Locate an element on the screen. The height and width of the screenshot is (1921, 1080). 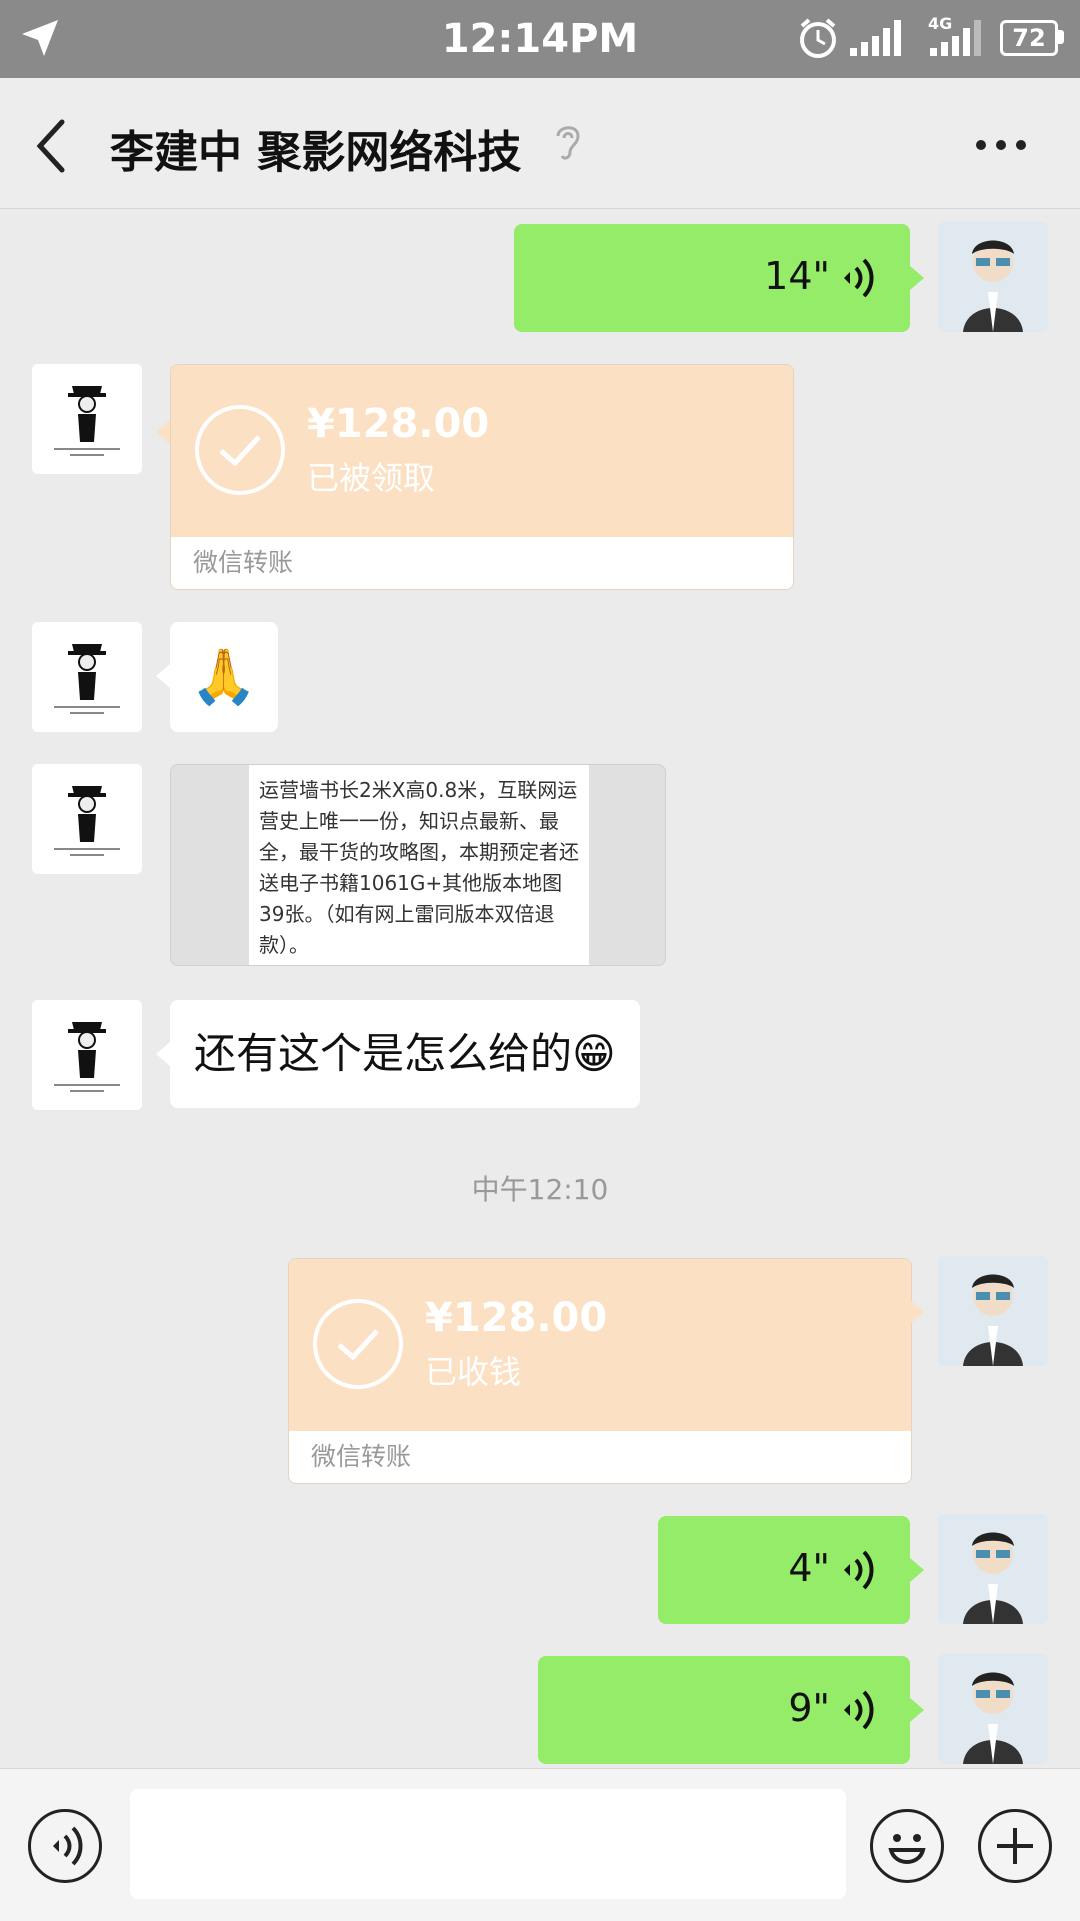
battery-tip is located at coordinates (1061, 37).